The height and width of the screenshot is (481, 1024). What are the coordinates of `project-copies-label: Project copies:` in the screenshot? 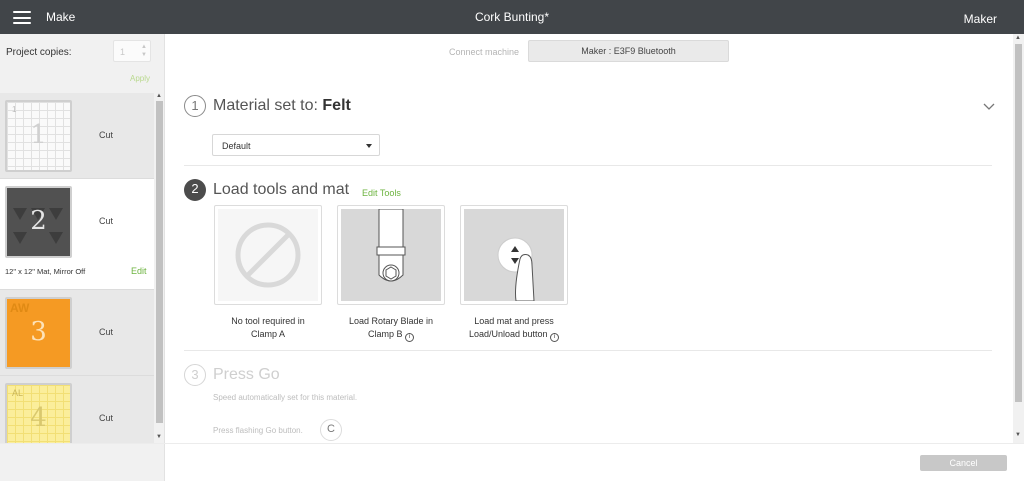 It's located at (39, 52).